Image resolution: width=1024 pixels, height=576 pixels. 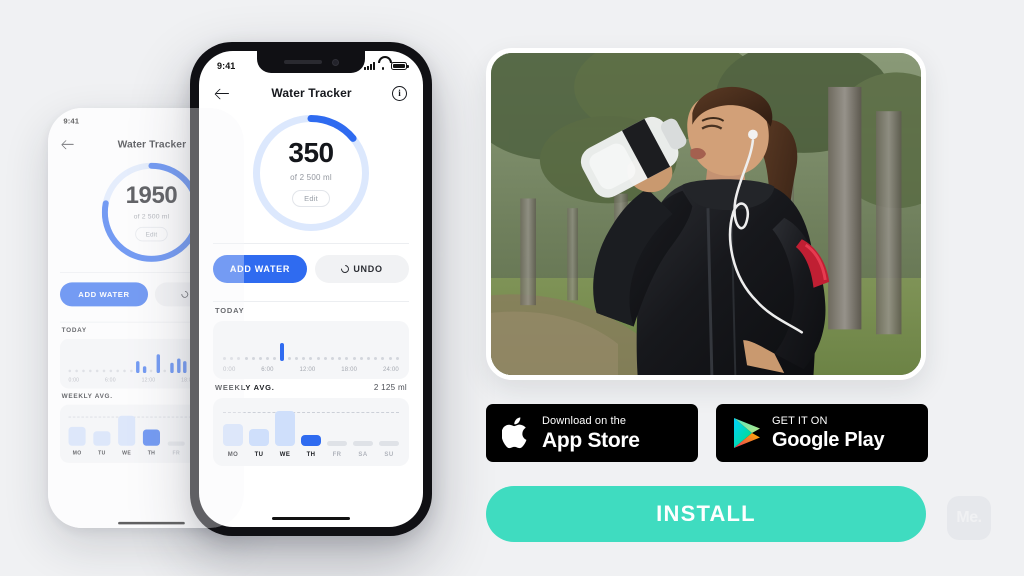 I want to click on weekly-chart-card: MO TU WE TH FR SA SU, so click(x=311, y=432).